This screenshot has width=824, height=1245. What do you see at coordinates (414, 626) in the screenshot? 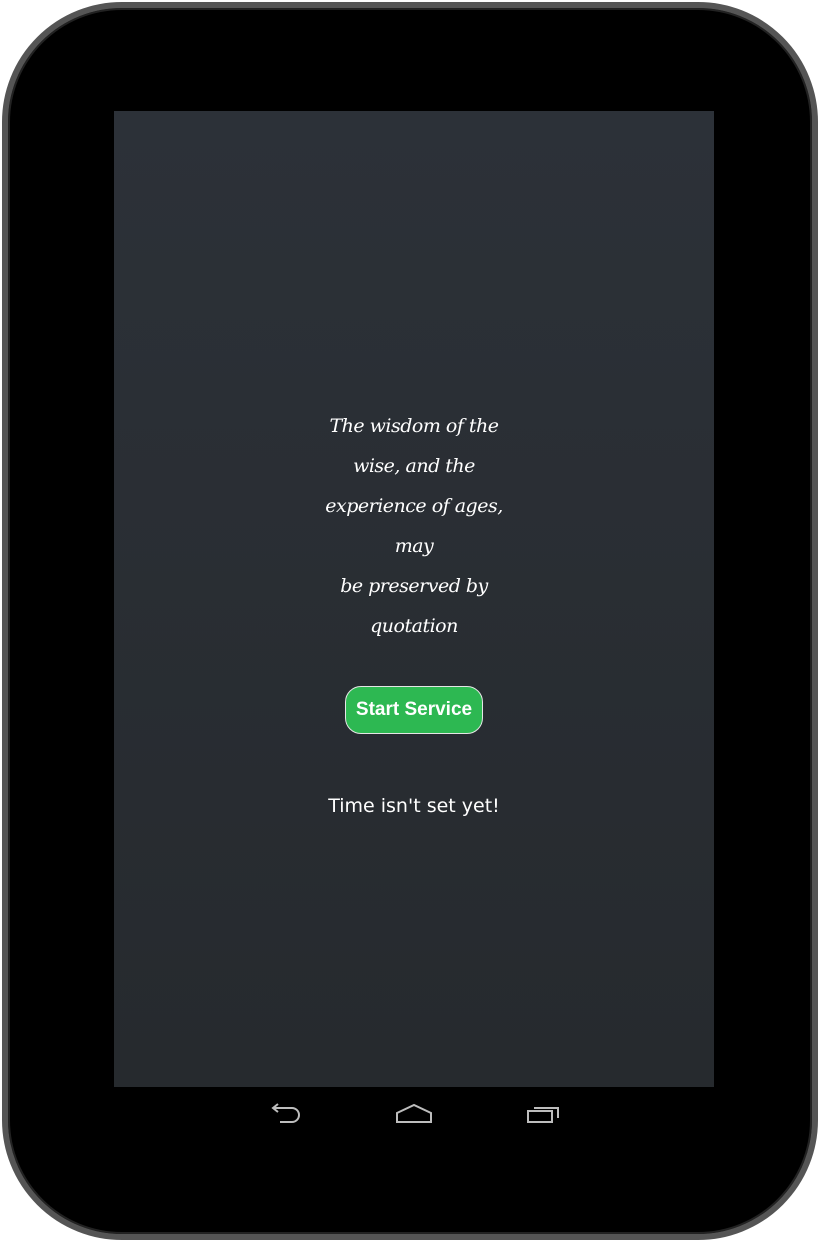
I see `quote-line: quotation` at bounding box center [414, 626].